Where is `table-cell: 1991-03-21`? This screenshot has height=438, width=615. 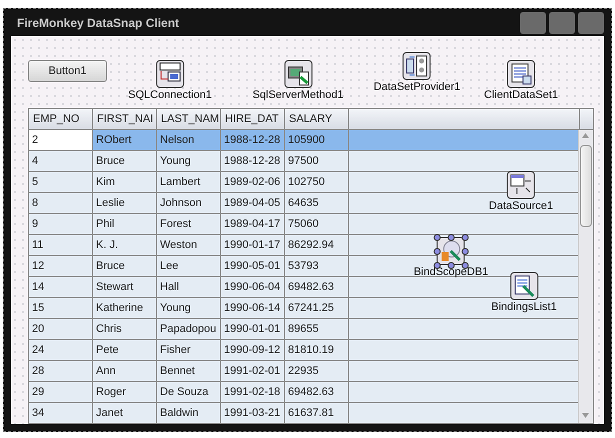 table-cell: 1991-03-21 is located at coordinates (253, 413).